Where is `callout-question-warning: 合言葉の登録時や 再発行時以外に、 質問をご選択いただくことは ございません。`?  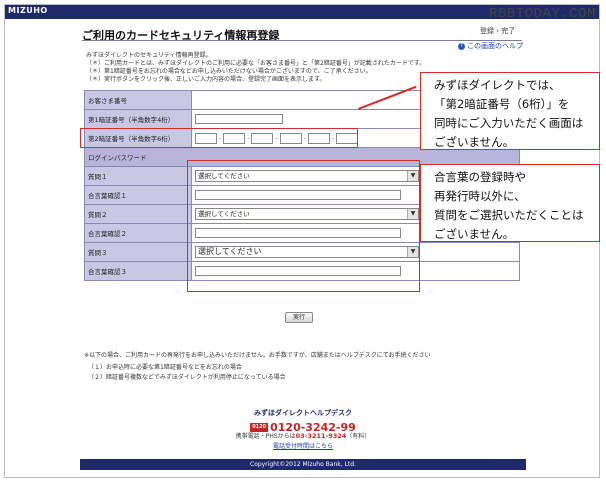
callout-question-warning: 合言葉の登録時や 再発行時以外に、 質問をご選択いただくことは ございません。 is located at coordinates (510, 203).